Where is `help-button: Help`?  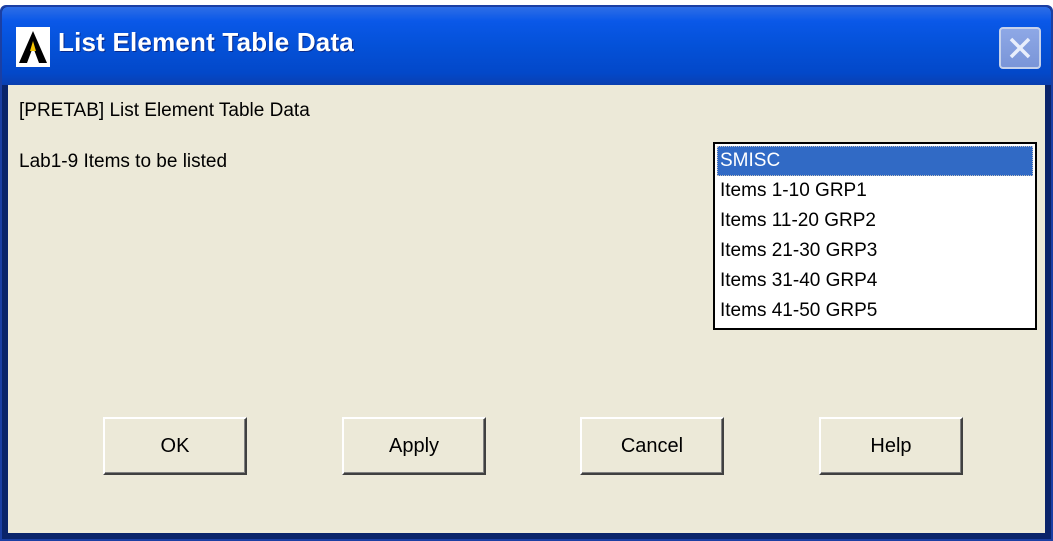
help-button: Help is located at coordinates (891, 446).